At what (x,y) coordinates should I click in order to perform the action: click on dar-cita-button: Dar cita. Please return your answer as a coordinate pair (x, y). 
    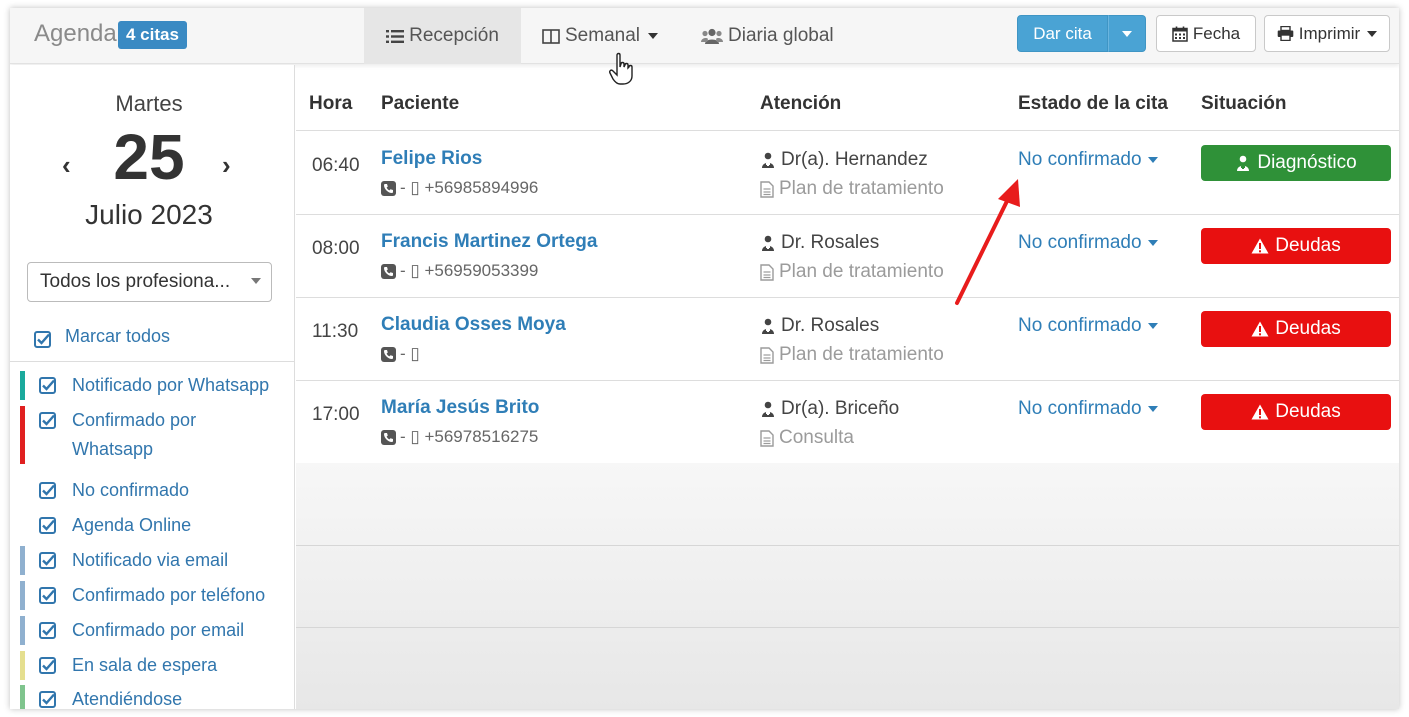
    Looking at the image, I should click on (1062, 33).